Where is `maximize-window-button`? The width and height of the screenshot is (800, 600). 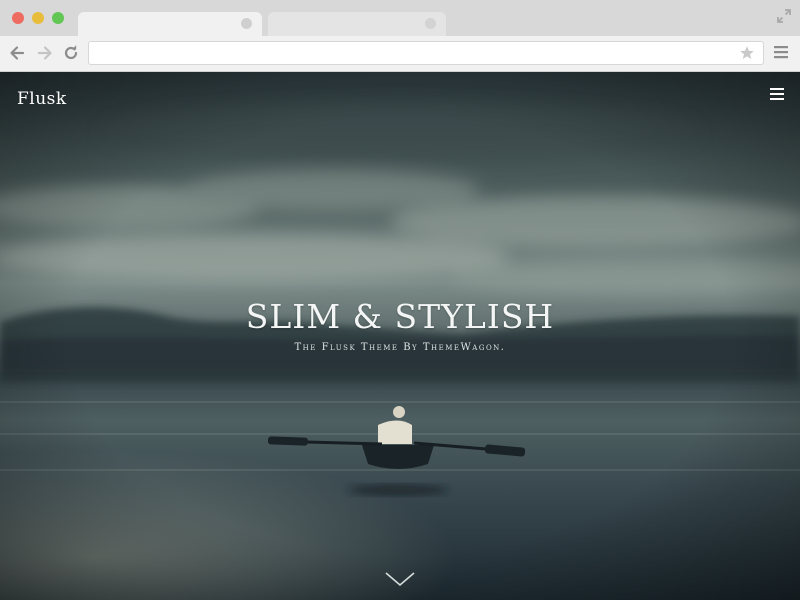
maximize-window-button is located at coordinates (58, 18).